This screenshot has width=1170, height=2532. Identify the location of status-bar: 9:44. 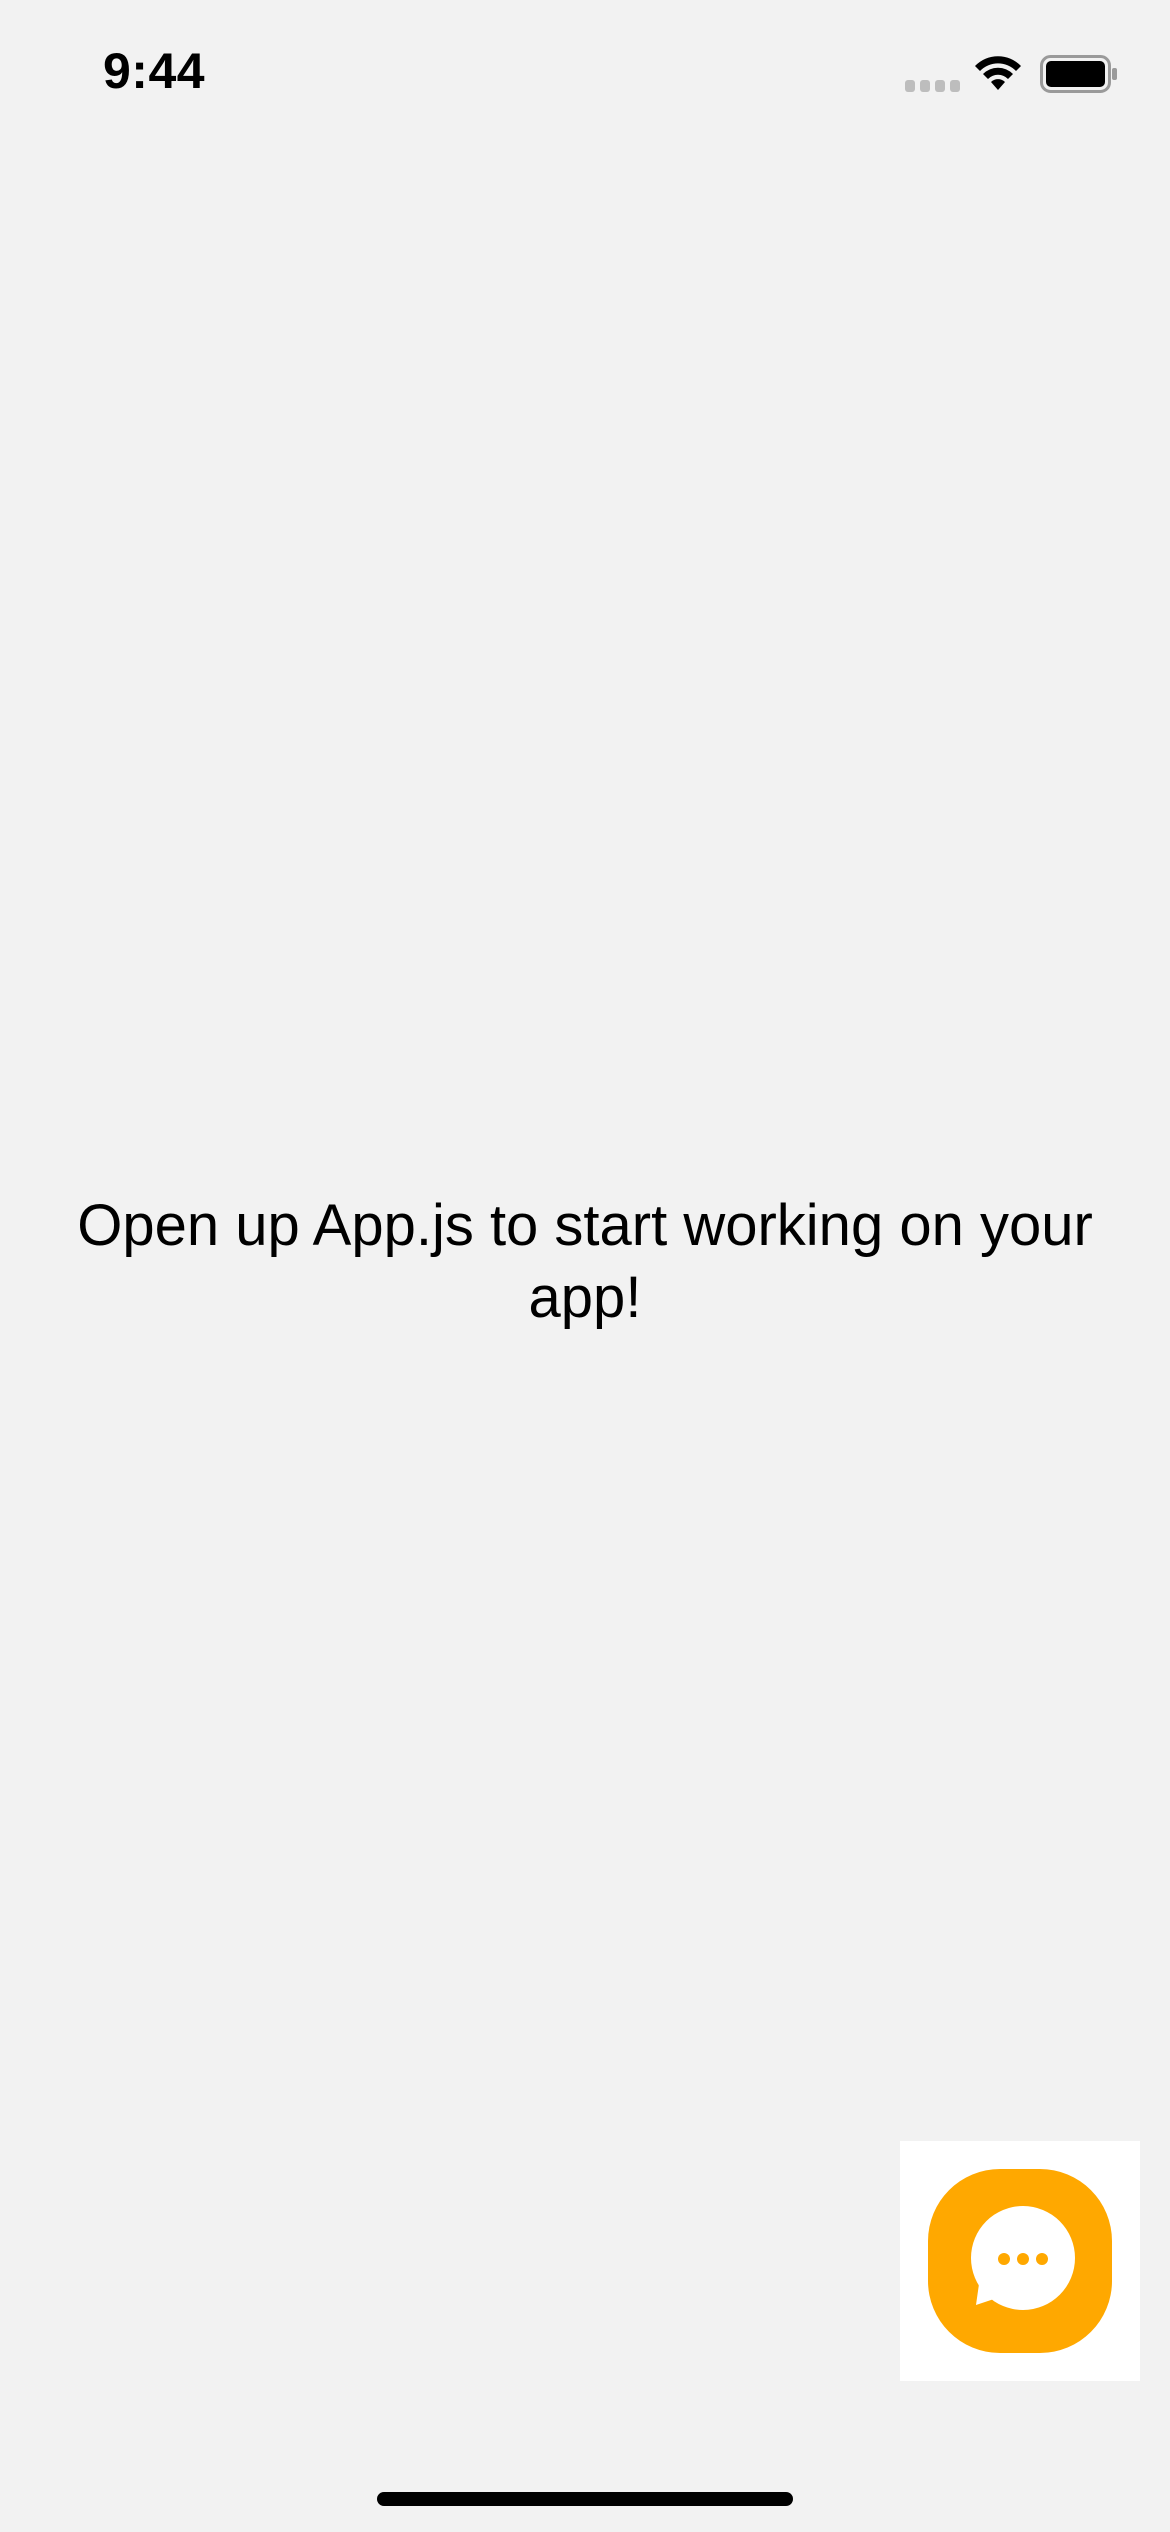
(585, 75).